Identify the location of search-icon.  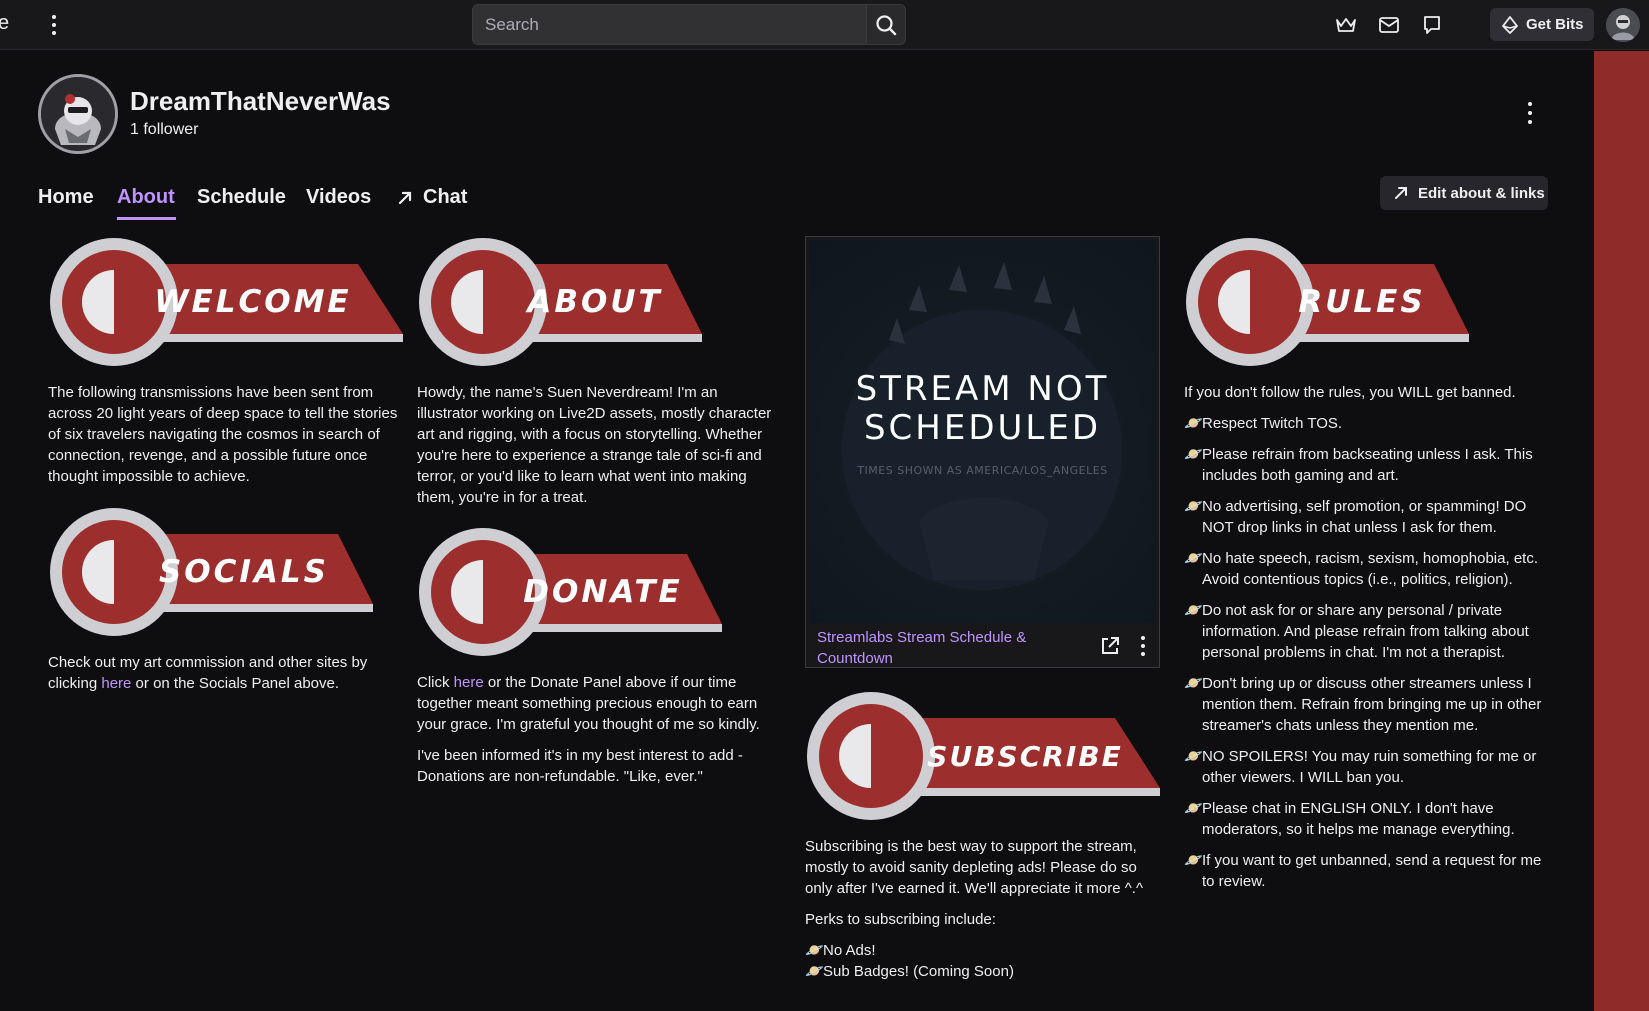
(886, 24).